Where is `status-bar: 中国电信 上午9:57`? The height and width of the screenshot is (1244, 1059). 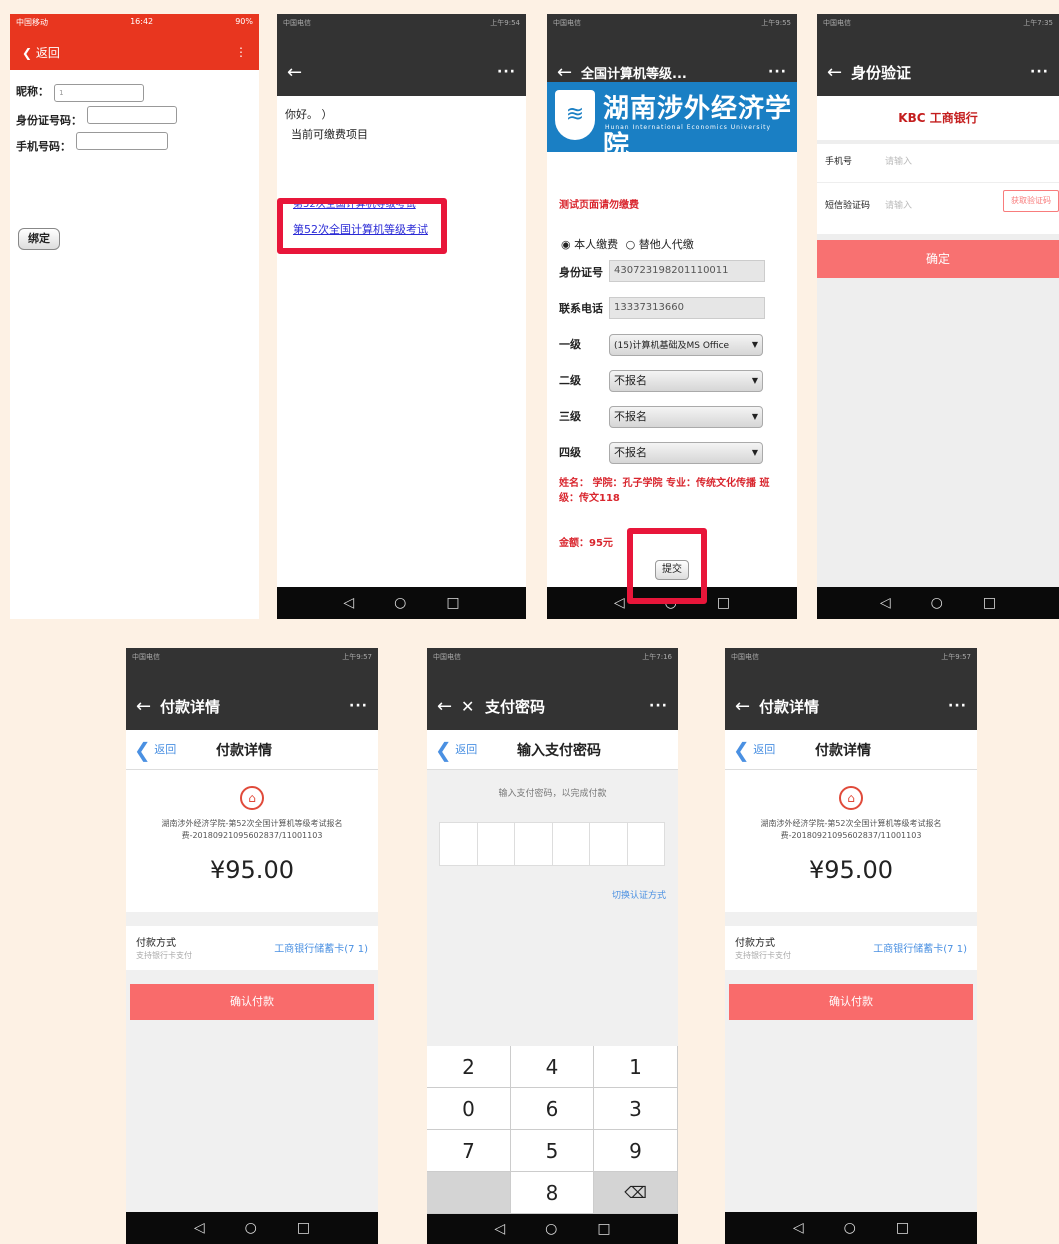
status-bar: 中国电信 上午9:57 is located at coordinates (252, 665).